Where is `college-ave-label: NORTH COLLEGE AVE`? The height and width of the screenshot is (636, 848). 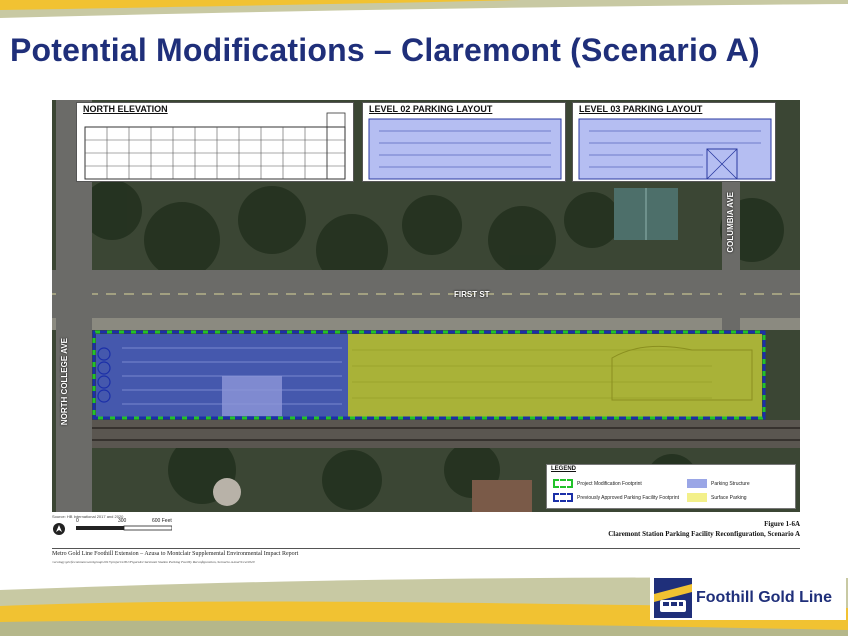
college-ave-label: NORTH COLLEGE AVE is located at coordinates (64, 382).